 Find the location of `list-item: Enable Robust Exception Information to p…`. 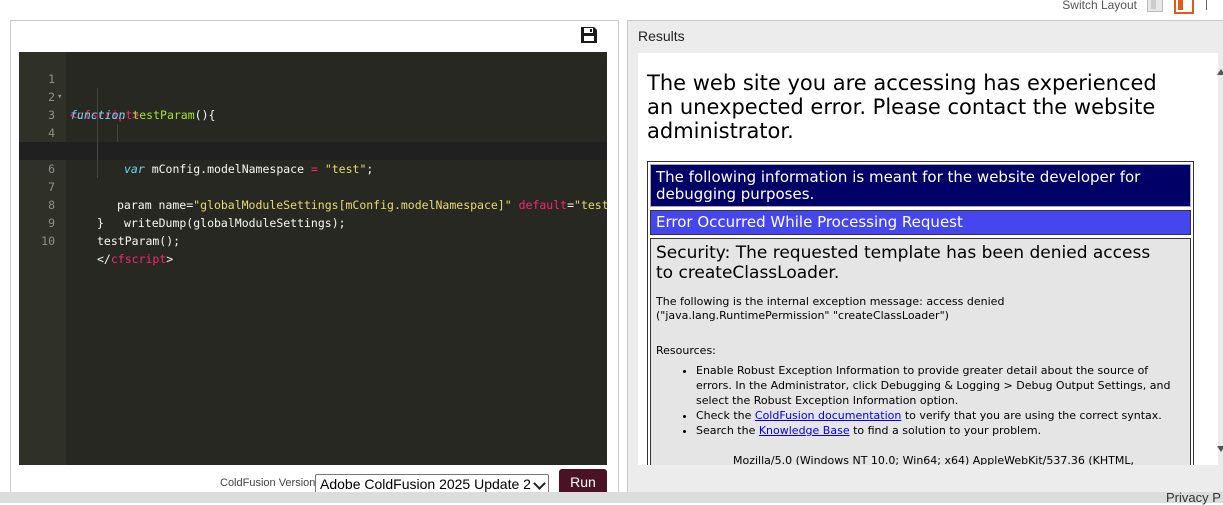

list-item: Enable Robust Exception Information to p… is located at coordinates (941, 385).